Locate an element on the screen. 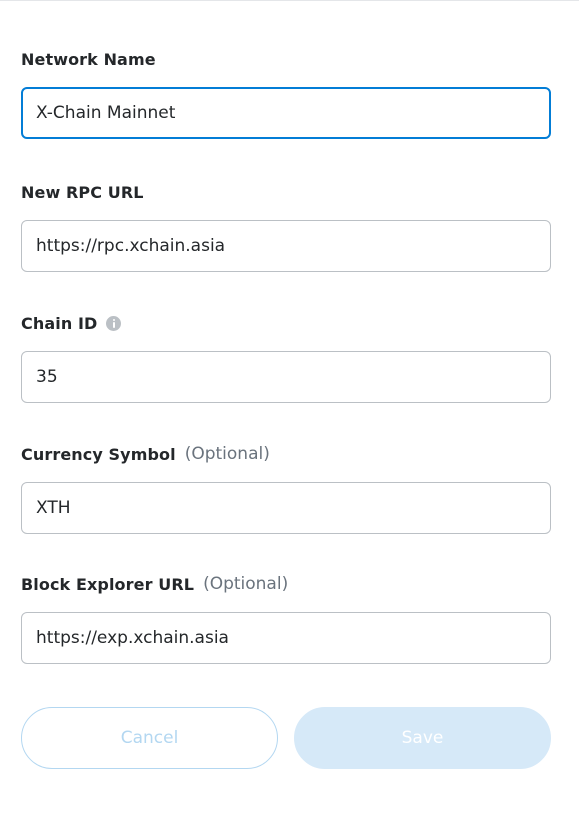  block-explorer-field: Block Explorer URL (Optional) is located at coordinates (286, 618).